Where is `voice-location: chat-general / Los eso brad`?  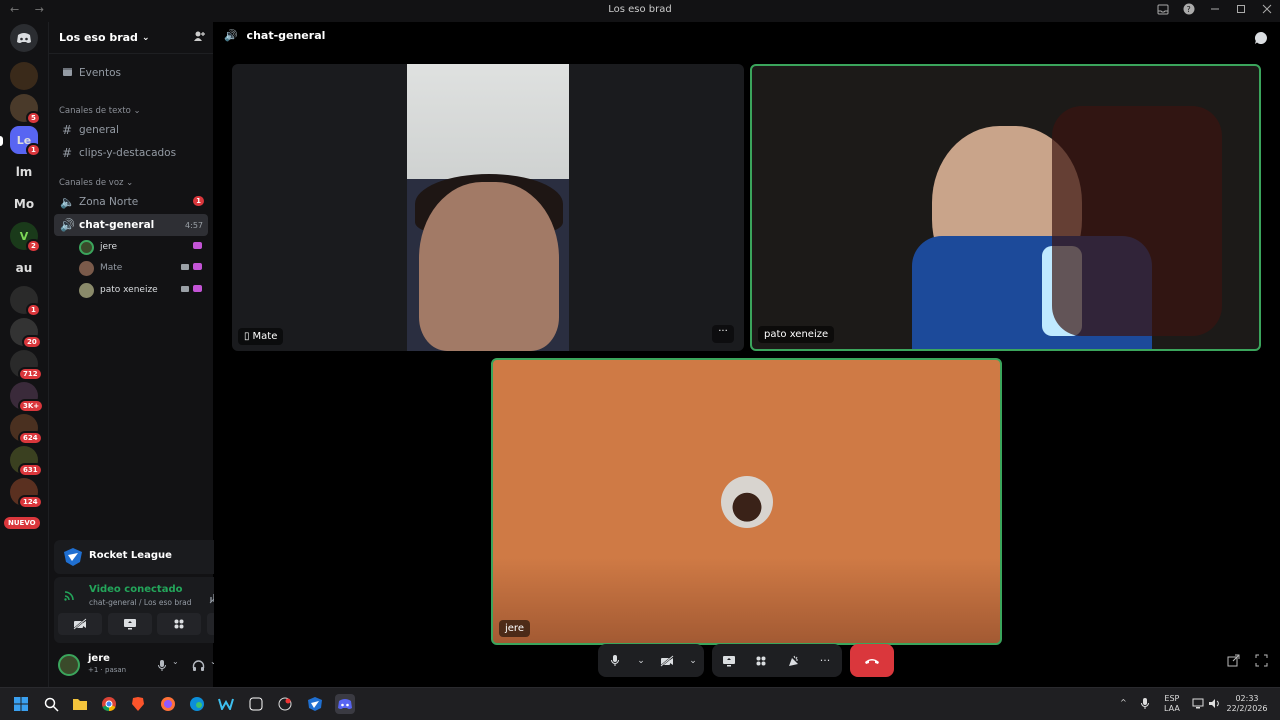 voice-location: chat-general / Los eso brad is located at coordinates (140, 602).